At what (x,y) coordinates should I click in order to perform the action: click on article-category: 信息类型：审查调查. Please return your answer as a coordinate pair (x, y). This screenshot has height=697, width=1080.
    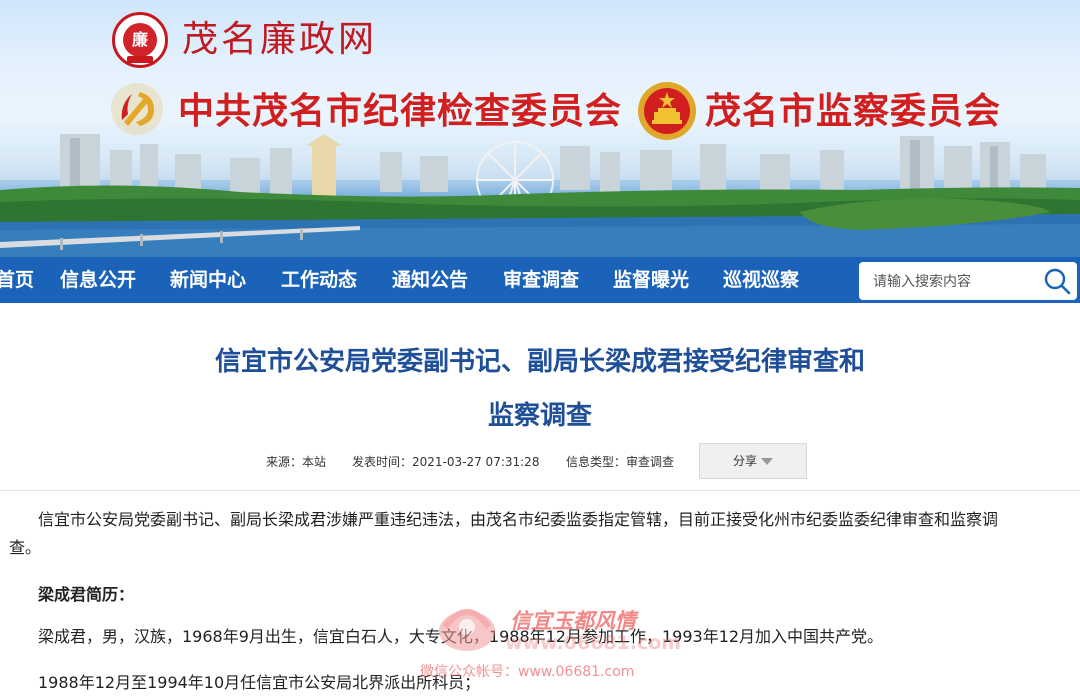
    Looking at the image, I should click on (620, 462).